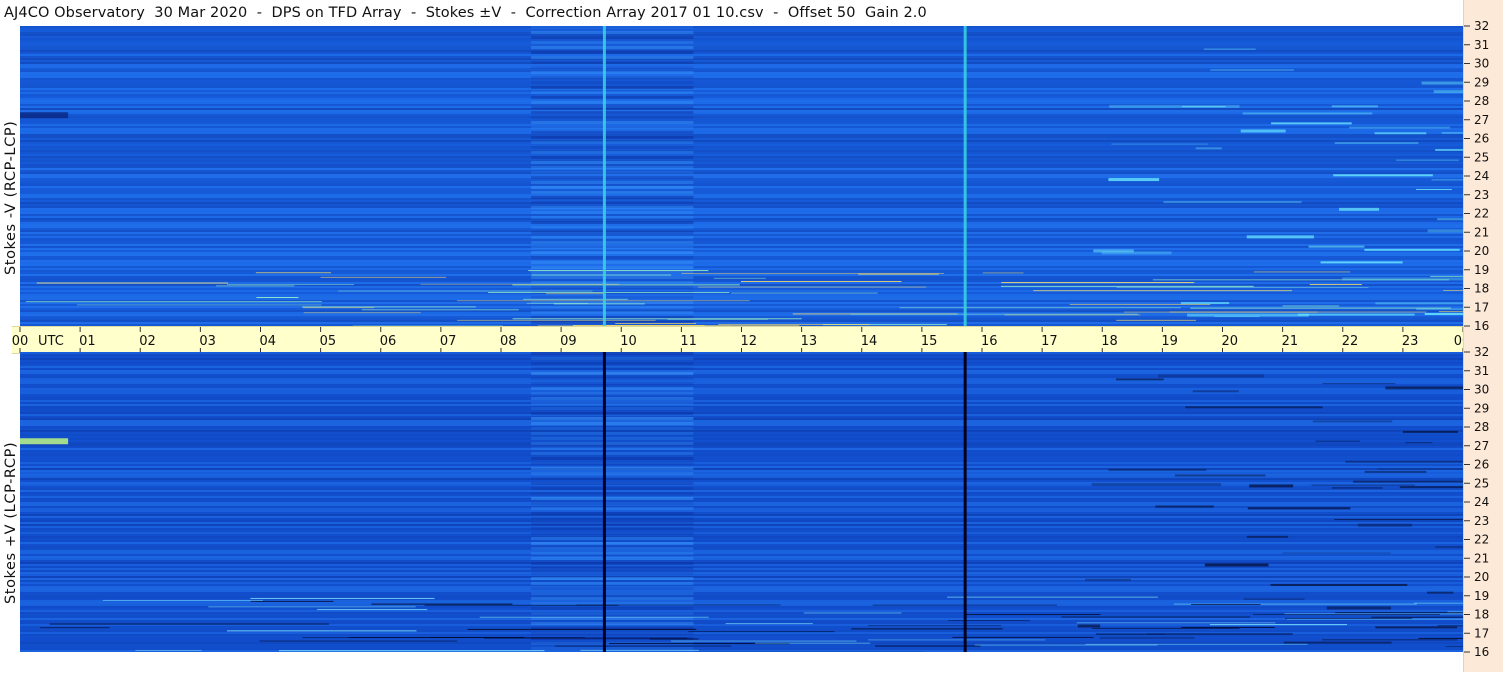  What do you see at coordinates (1481, 408) in the screenshot?
I see `mhz-tick-label: 29` at bounding box center [1481, 408].